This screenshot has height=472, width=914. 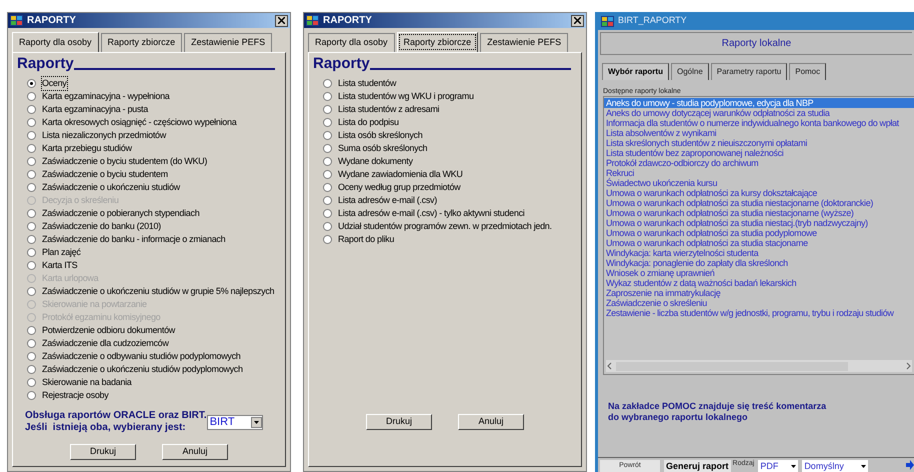 I want to click on option-label: Lista niezaliczonych przedmiotów, so click(x=104, y=135).